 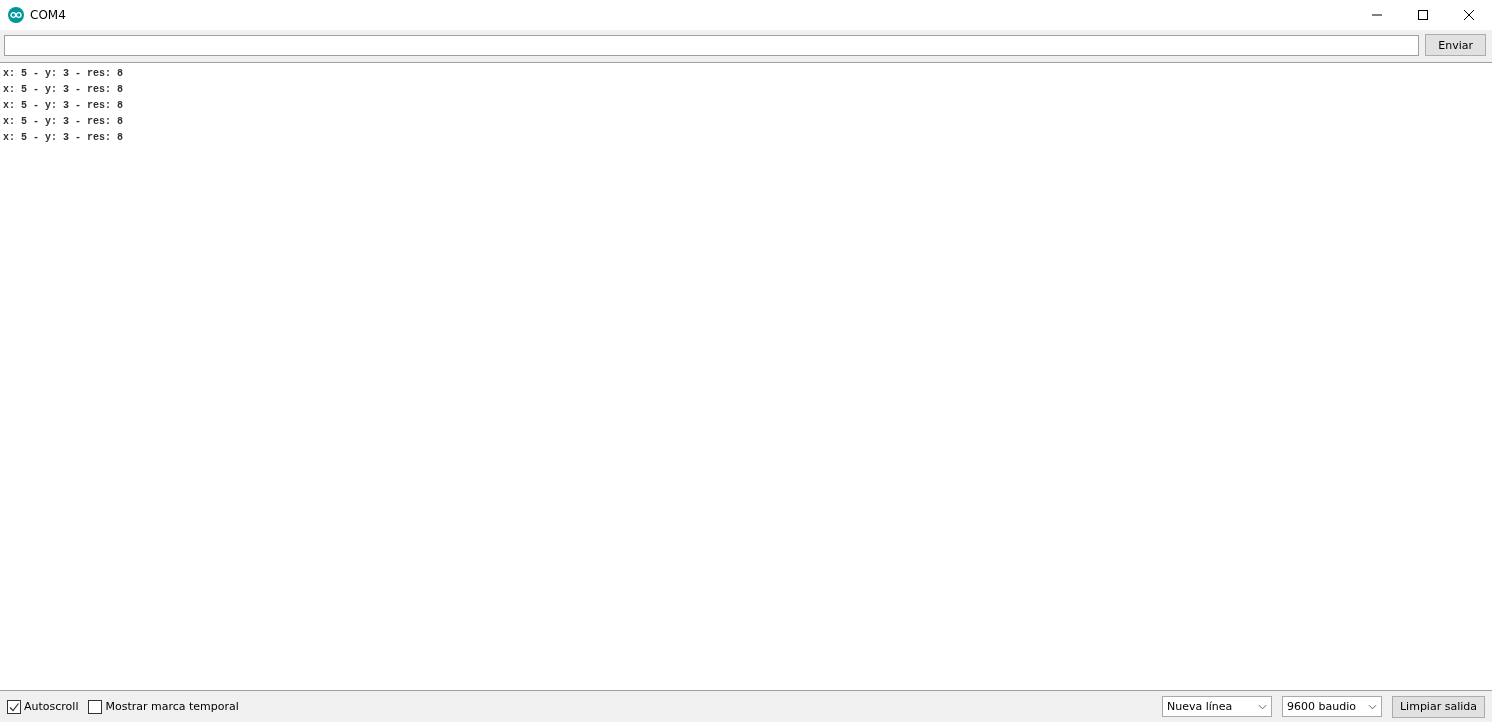 What do you see at coordinates (48, 15) in the screenshot?
I see `window-title: COM4` at bounding box center [48, 15].